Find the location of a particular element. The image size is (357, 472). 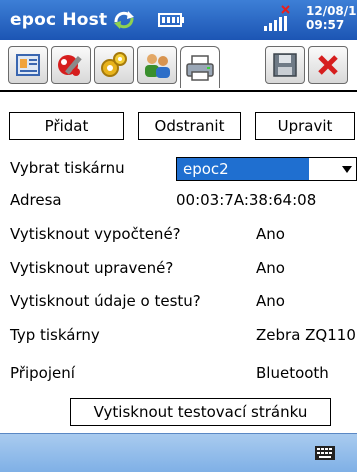

red-x-icon is located at coordinates (328, 65).